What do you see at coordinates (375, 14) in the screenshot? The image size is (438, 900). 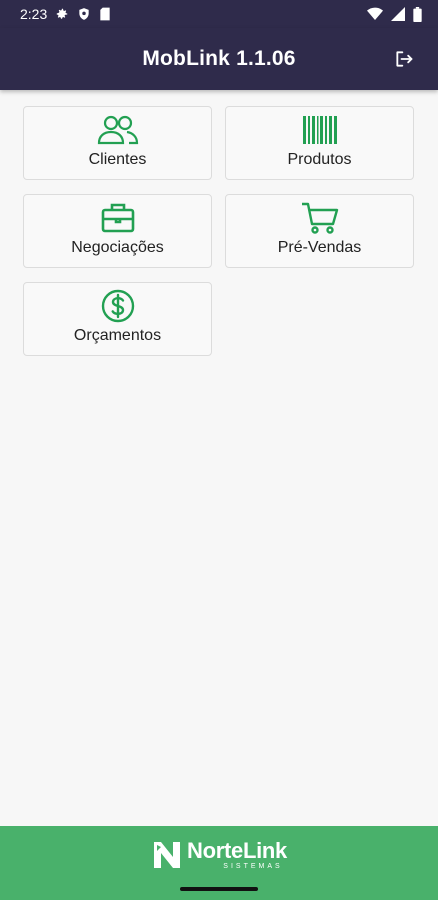 I see `wifi-icon` at bounding box center [375, 14].